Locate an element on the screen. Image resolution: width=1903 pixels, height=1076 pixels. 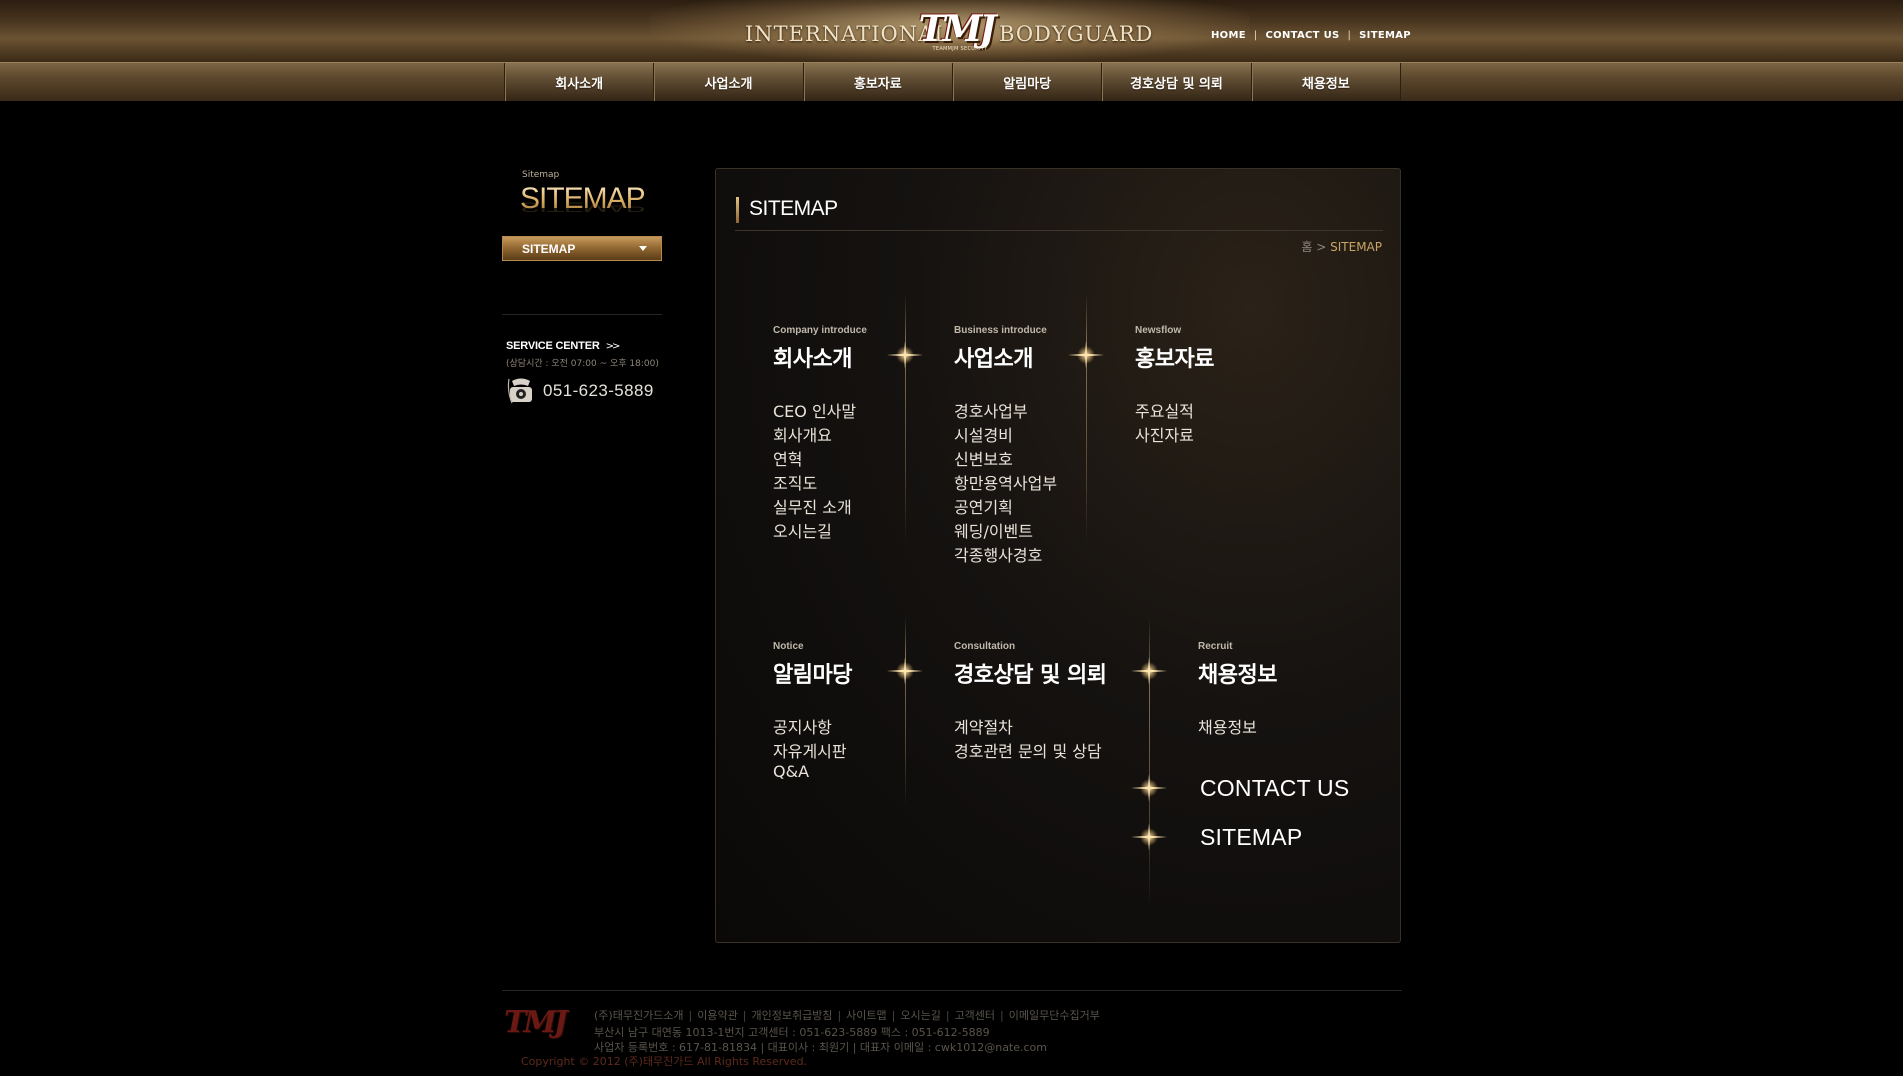
sitemap-link: 회사개요 is located at coordinates (820, 434).